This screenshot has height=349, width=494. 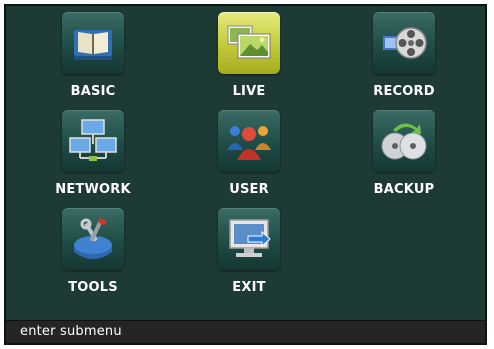 I want to click on exit-monitor-icon, so click(x=249, y=239).